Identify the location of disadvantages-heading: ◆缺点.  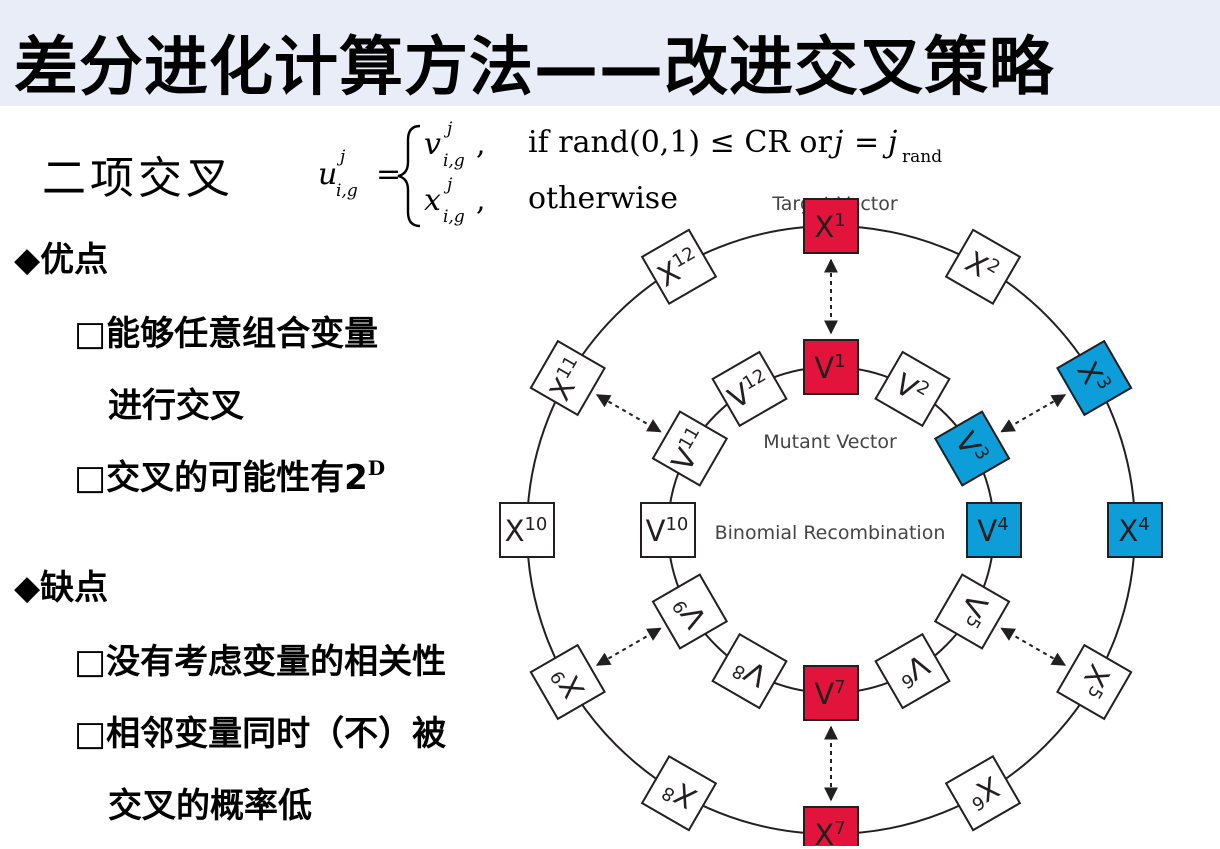
(61, 588).